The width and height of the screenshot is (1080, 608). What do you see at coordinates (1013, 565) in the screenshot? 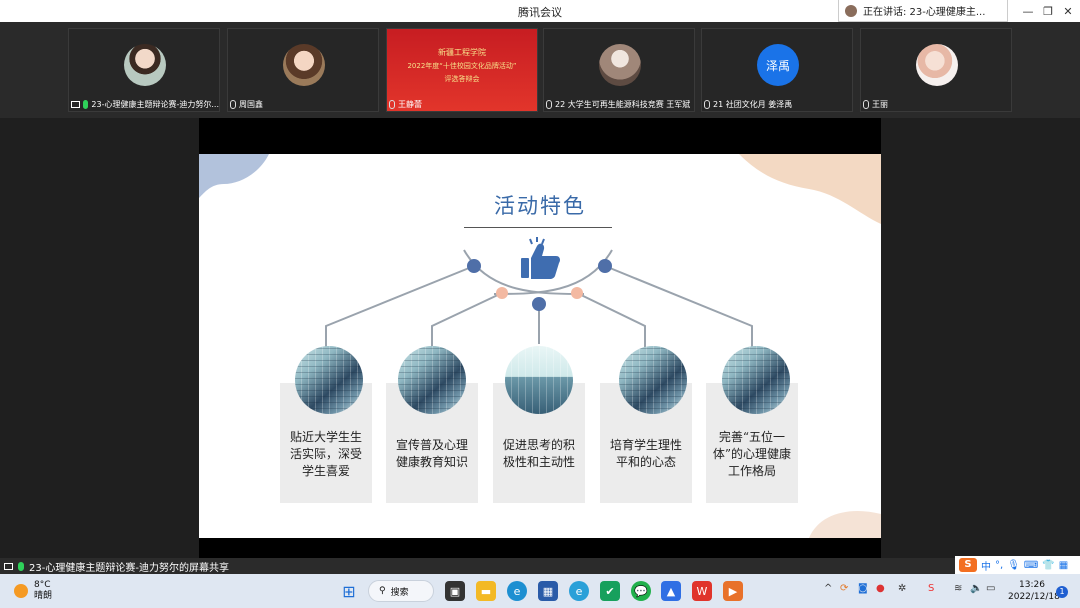
I see `microphone-icon: 🎙` at bounding box center [1013, 565].